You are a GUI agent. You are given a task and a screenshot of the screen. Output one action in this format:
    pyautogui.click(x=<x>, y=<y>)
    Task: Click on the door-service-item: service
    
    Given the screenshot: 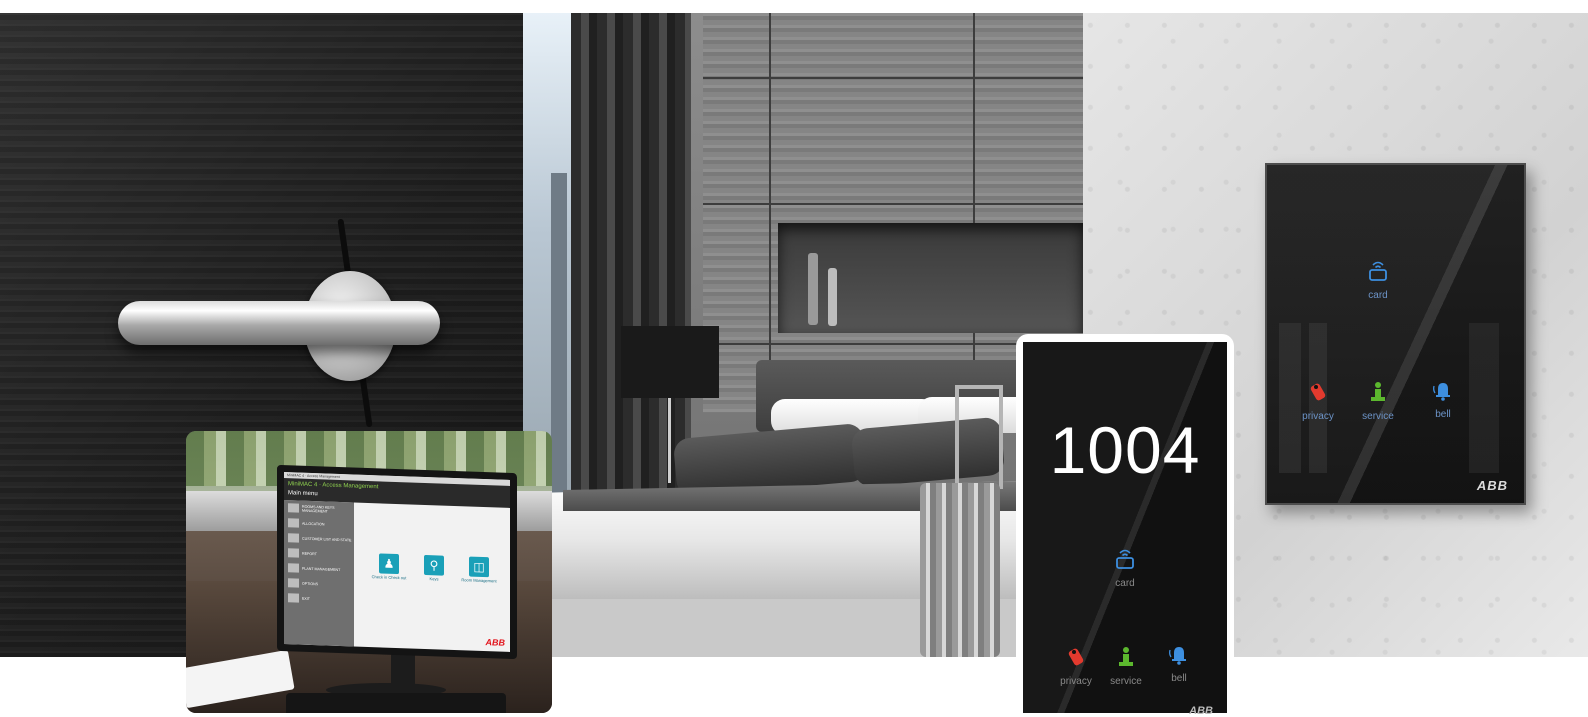 What is the action you would take?
    pyautogui.click(x=1126, y=666)
    